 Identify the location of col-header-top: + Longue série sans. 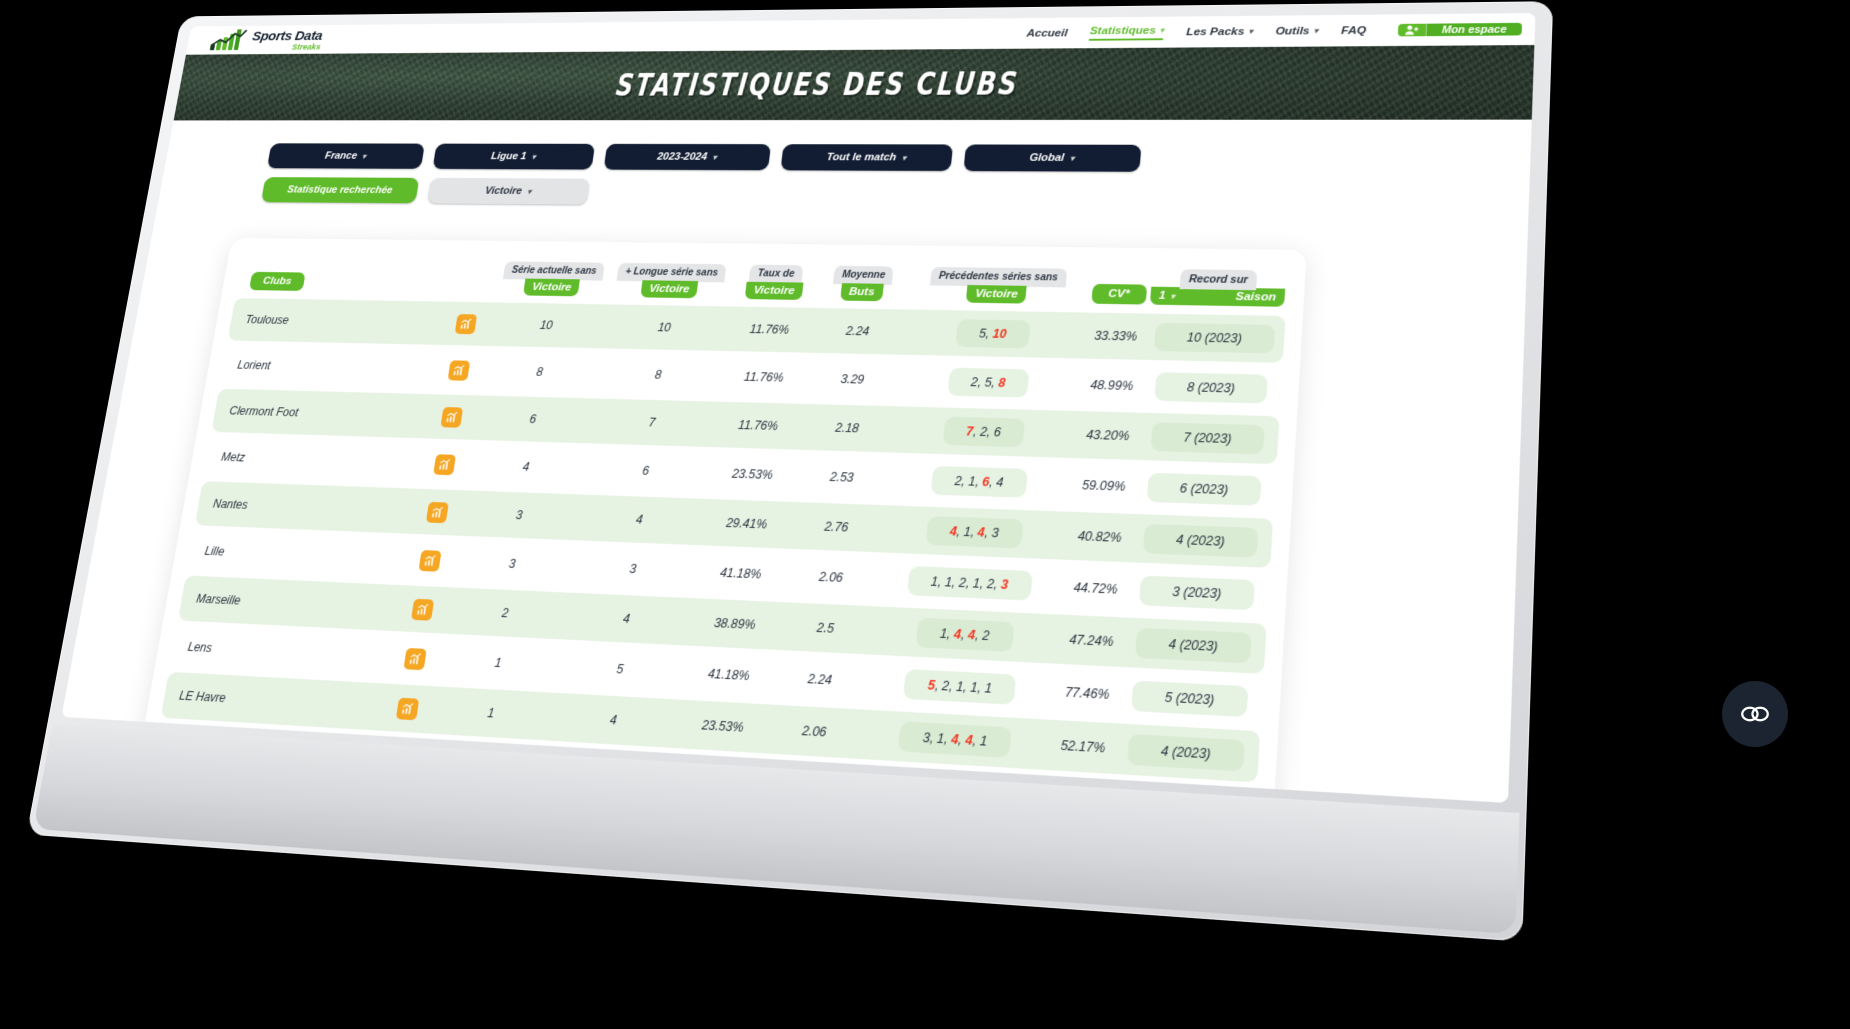
(671, 272).